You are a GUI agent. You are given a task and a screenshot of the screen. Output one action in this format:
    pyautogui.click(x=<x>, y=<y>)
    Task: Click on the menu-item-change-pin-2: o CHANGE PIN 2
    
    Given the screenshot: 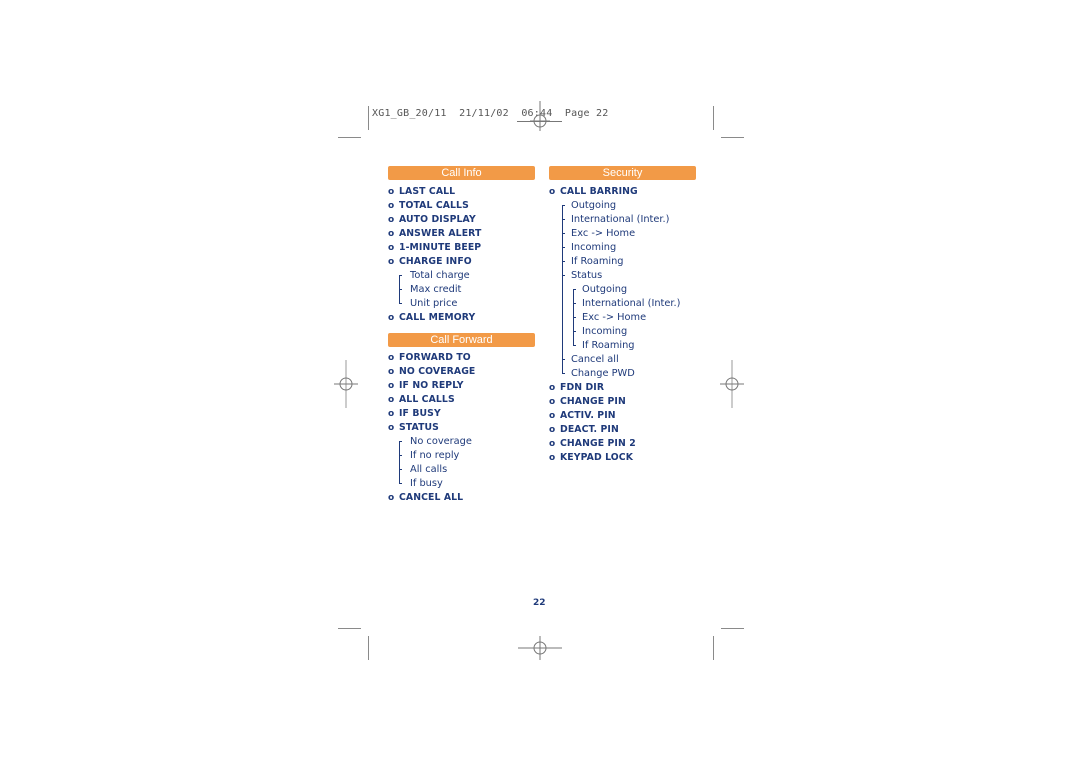 What is the action you would take?
    pyautogui.click(x=592, y=443)
    